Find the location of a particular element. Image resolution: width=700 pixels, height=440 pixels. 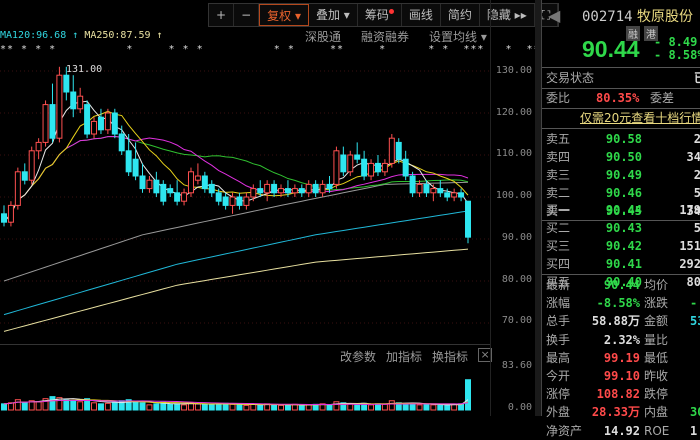

stat-label: 总手 is located at coordinates (558, 321).